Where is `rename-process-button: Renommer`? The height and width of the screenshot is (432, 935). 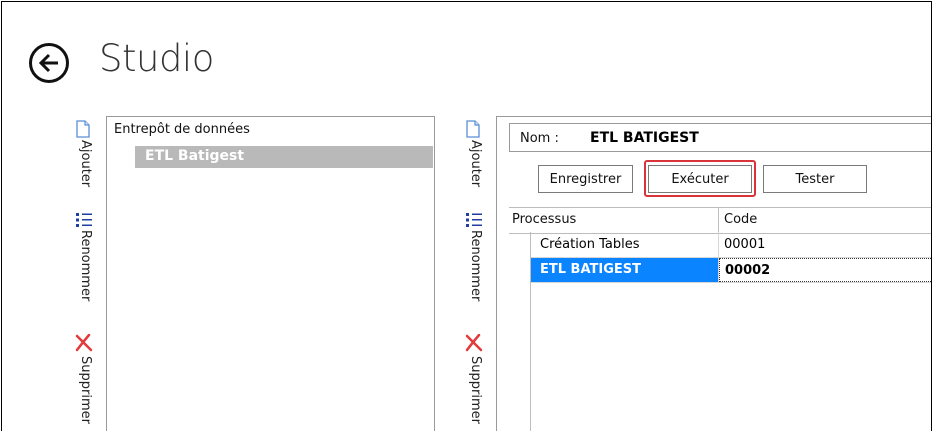 rename-process-button: Renommer is located at coordinates (473, 268).